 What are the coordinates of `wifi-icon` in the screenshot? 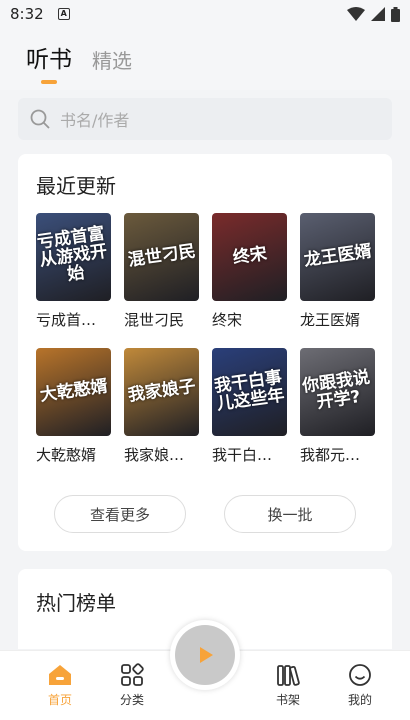 It's located at (356, 14).